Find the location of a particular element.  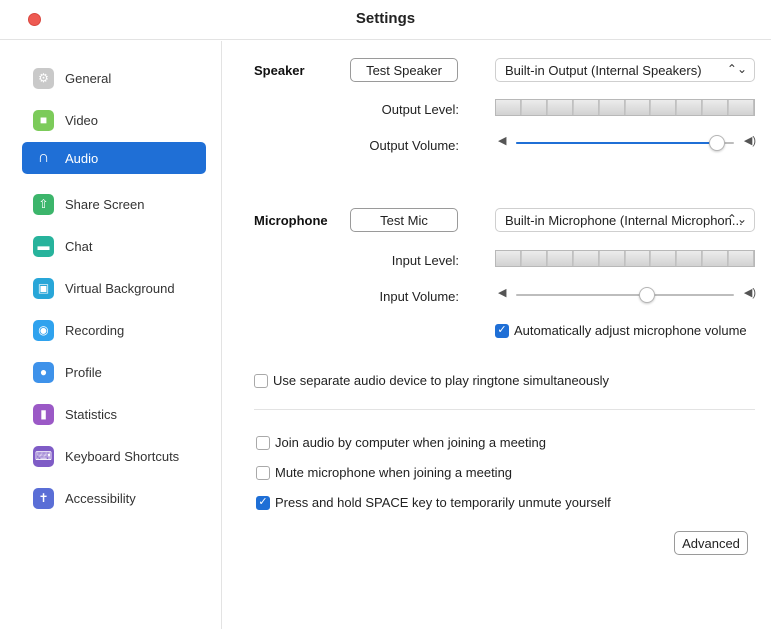

sidebar-item-label: General is located at coordinates (88, 78).